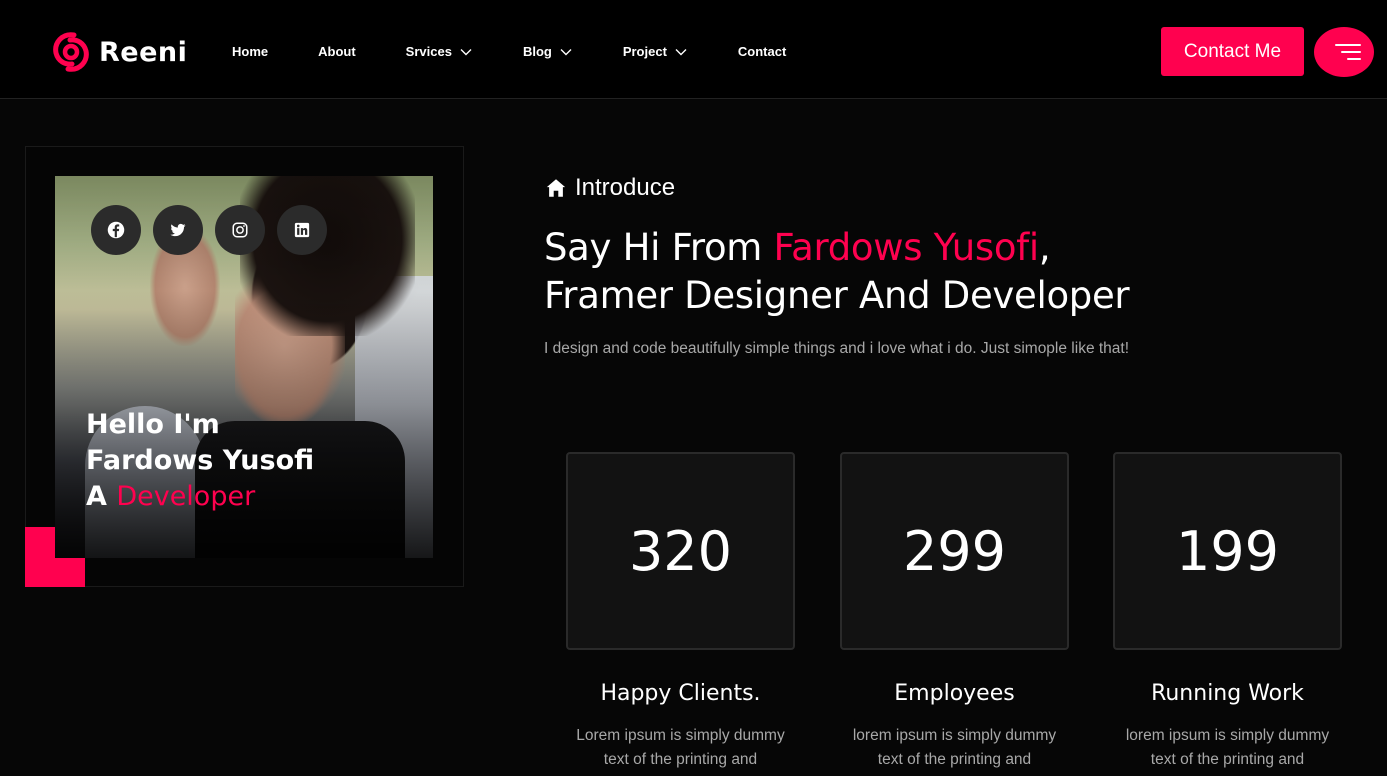 This screenshot has height=776, width=1387. I want to click on section-label: Introduce, so click(610, 188).